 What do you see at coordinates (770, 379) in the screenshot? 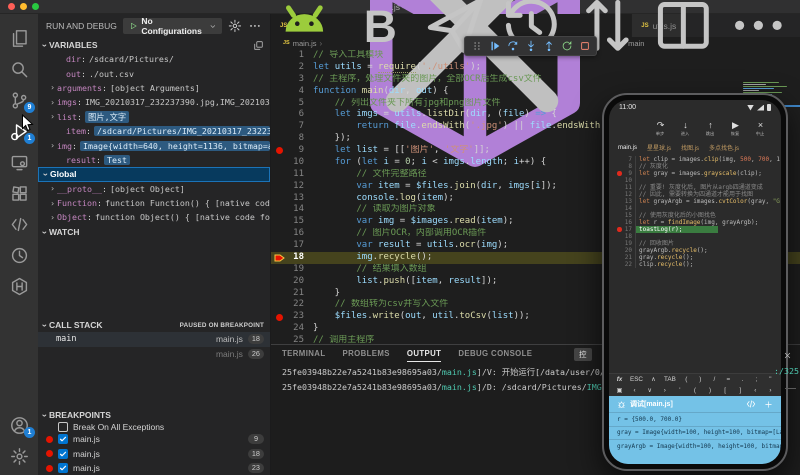
I see `phone-key: "` at bounding box center [770, 379].